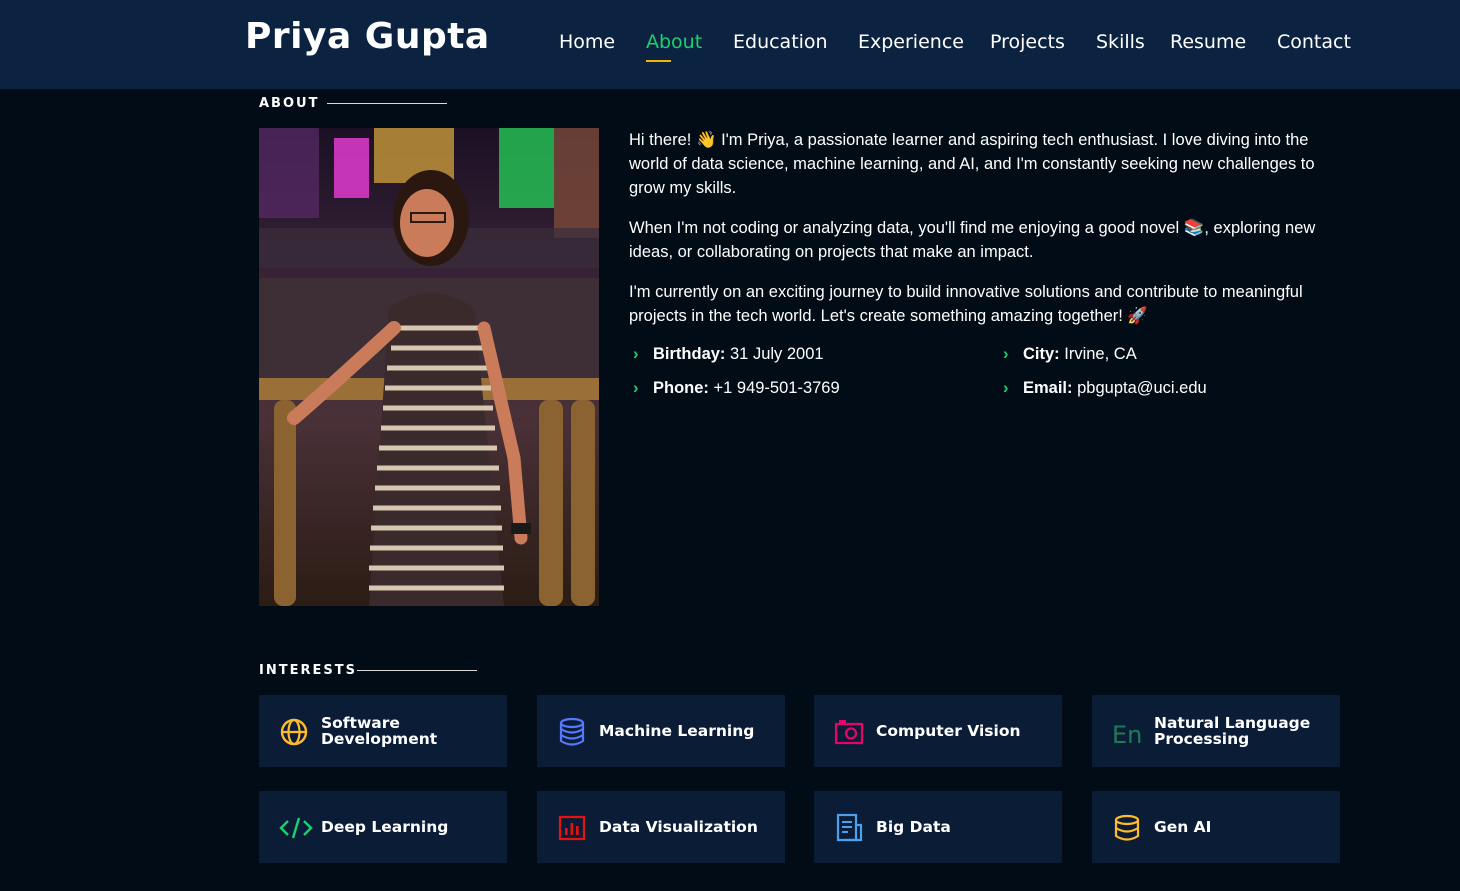 This screenshot has height=891, width=1460. Describe the element at coordinates (849, 732) in the screenshot. I see `camera-icon` at that location.